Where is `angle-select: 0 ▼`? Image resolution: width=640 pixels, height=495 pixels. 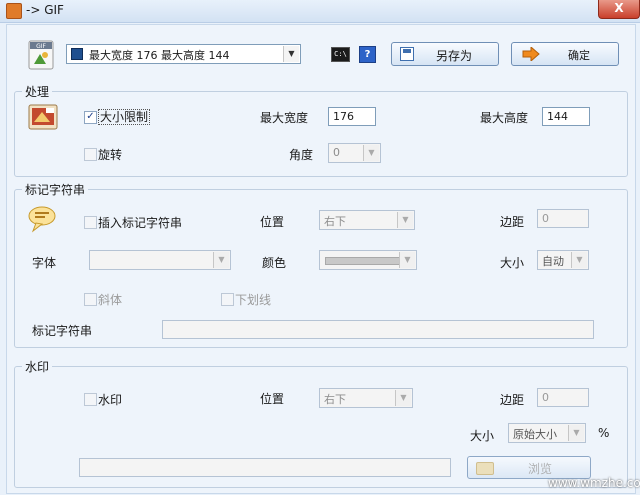 angle-select: 0 ▼ is located at coordinates (354, 153).